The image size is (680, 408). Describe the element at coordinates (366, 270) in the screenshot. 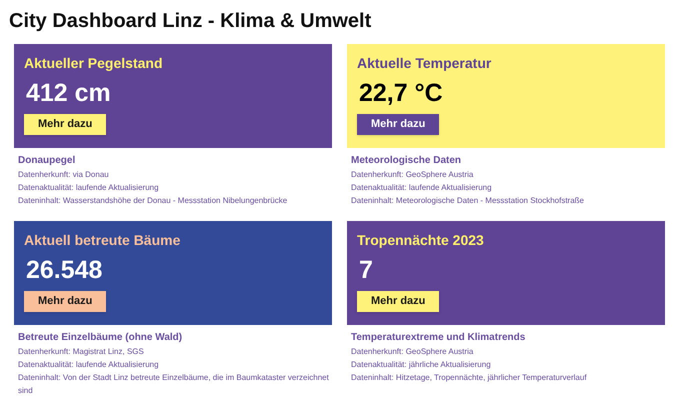

I see `stat-value: 7` at that location.